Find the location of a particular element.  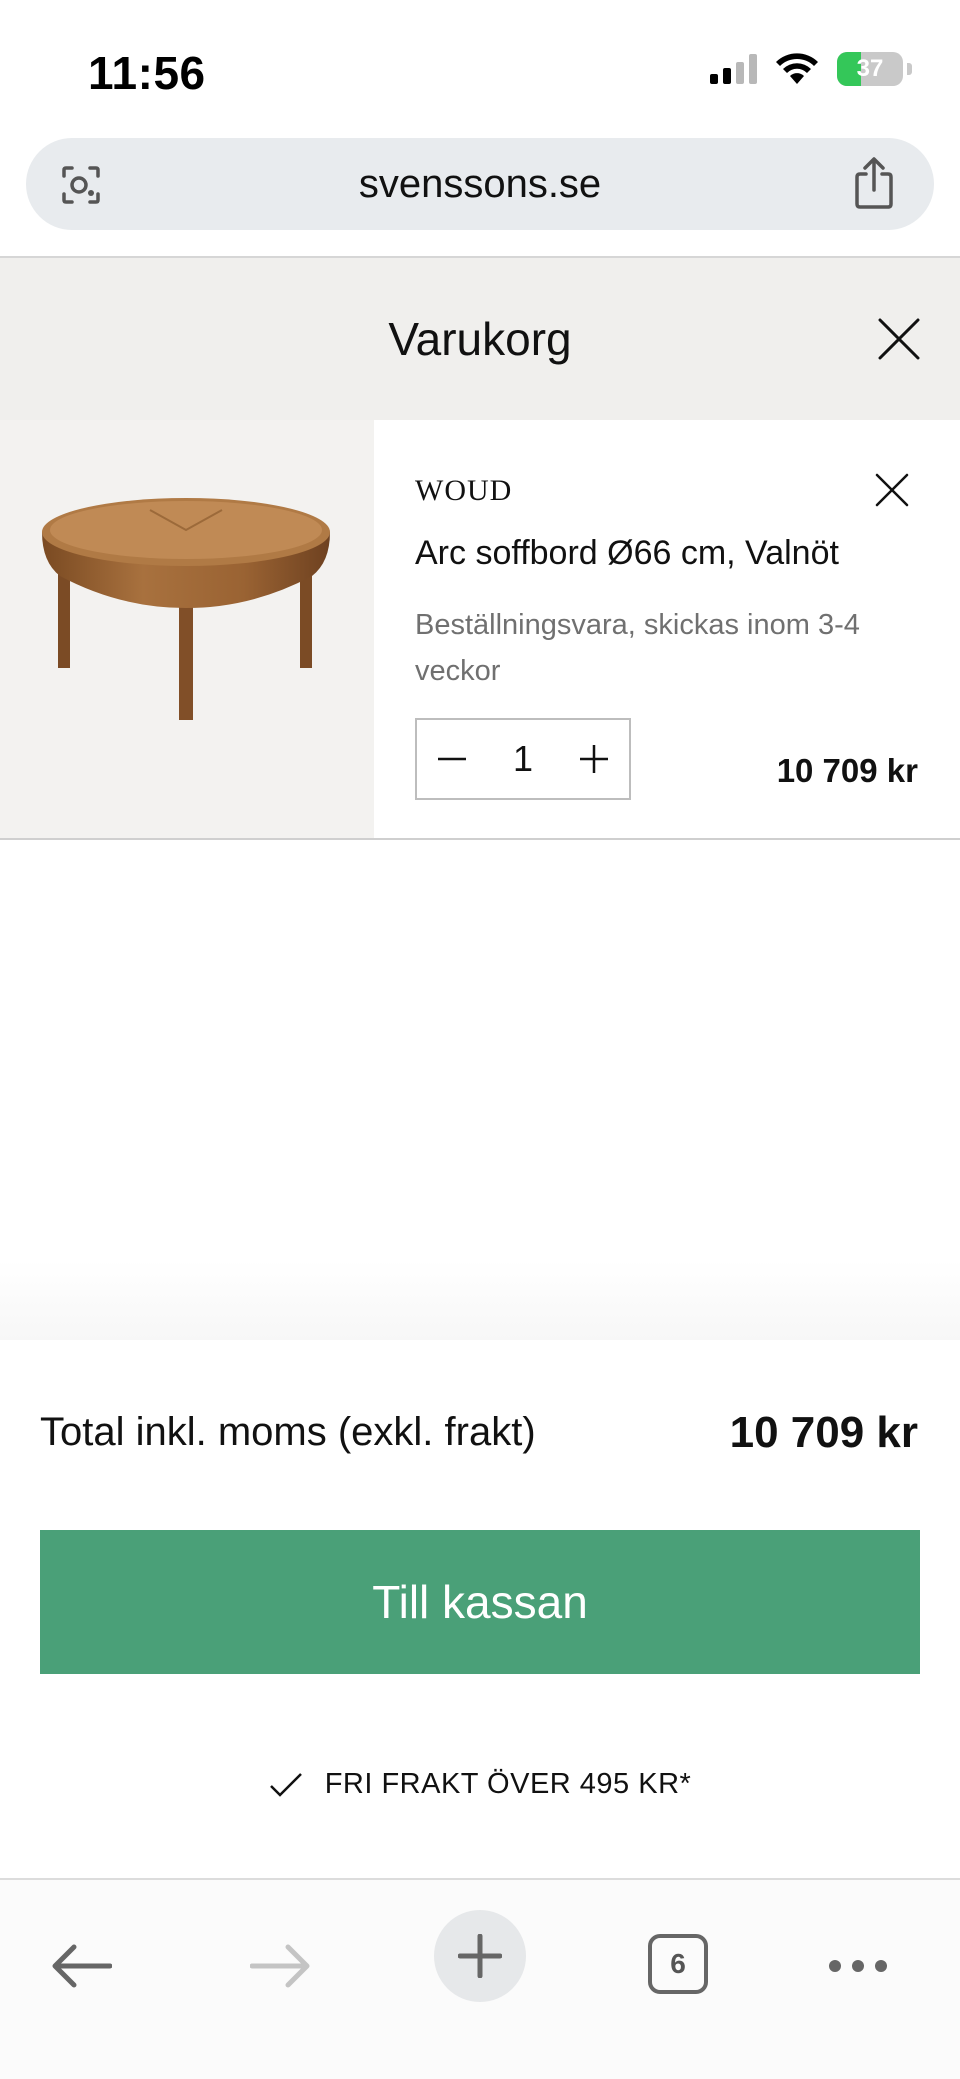

product-image is located at coordinates (187, 629).